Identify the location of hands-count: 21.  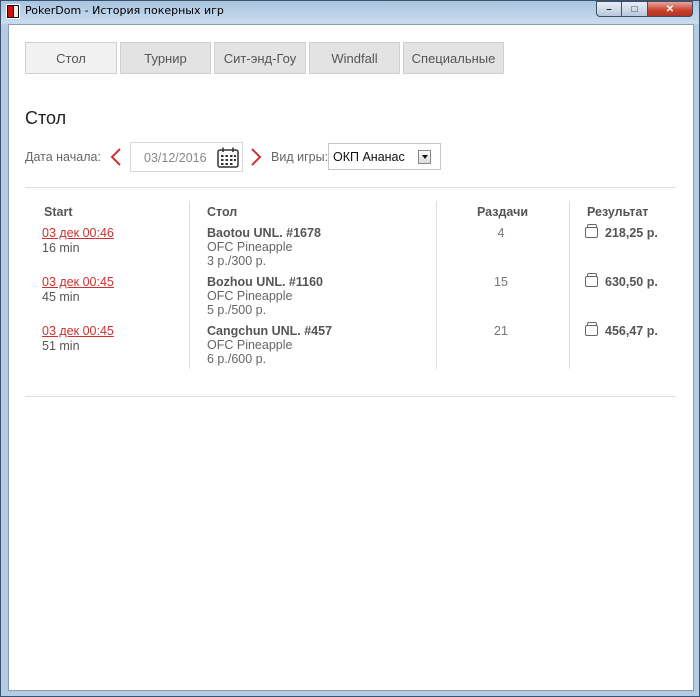
(501, 331).